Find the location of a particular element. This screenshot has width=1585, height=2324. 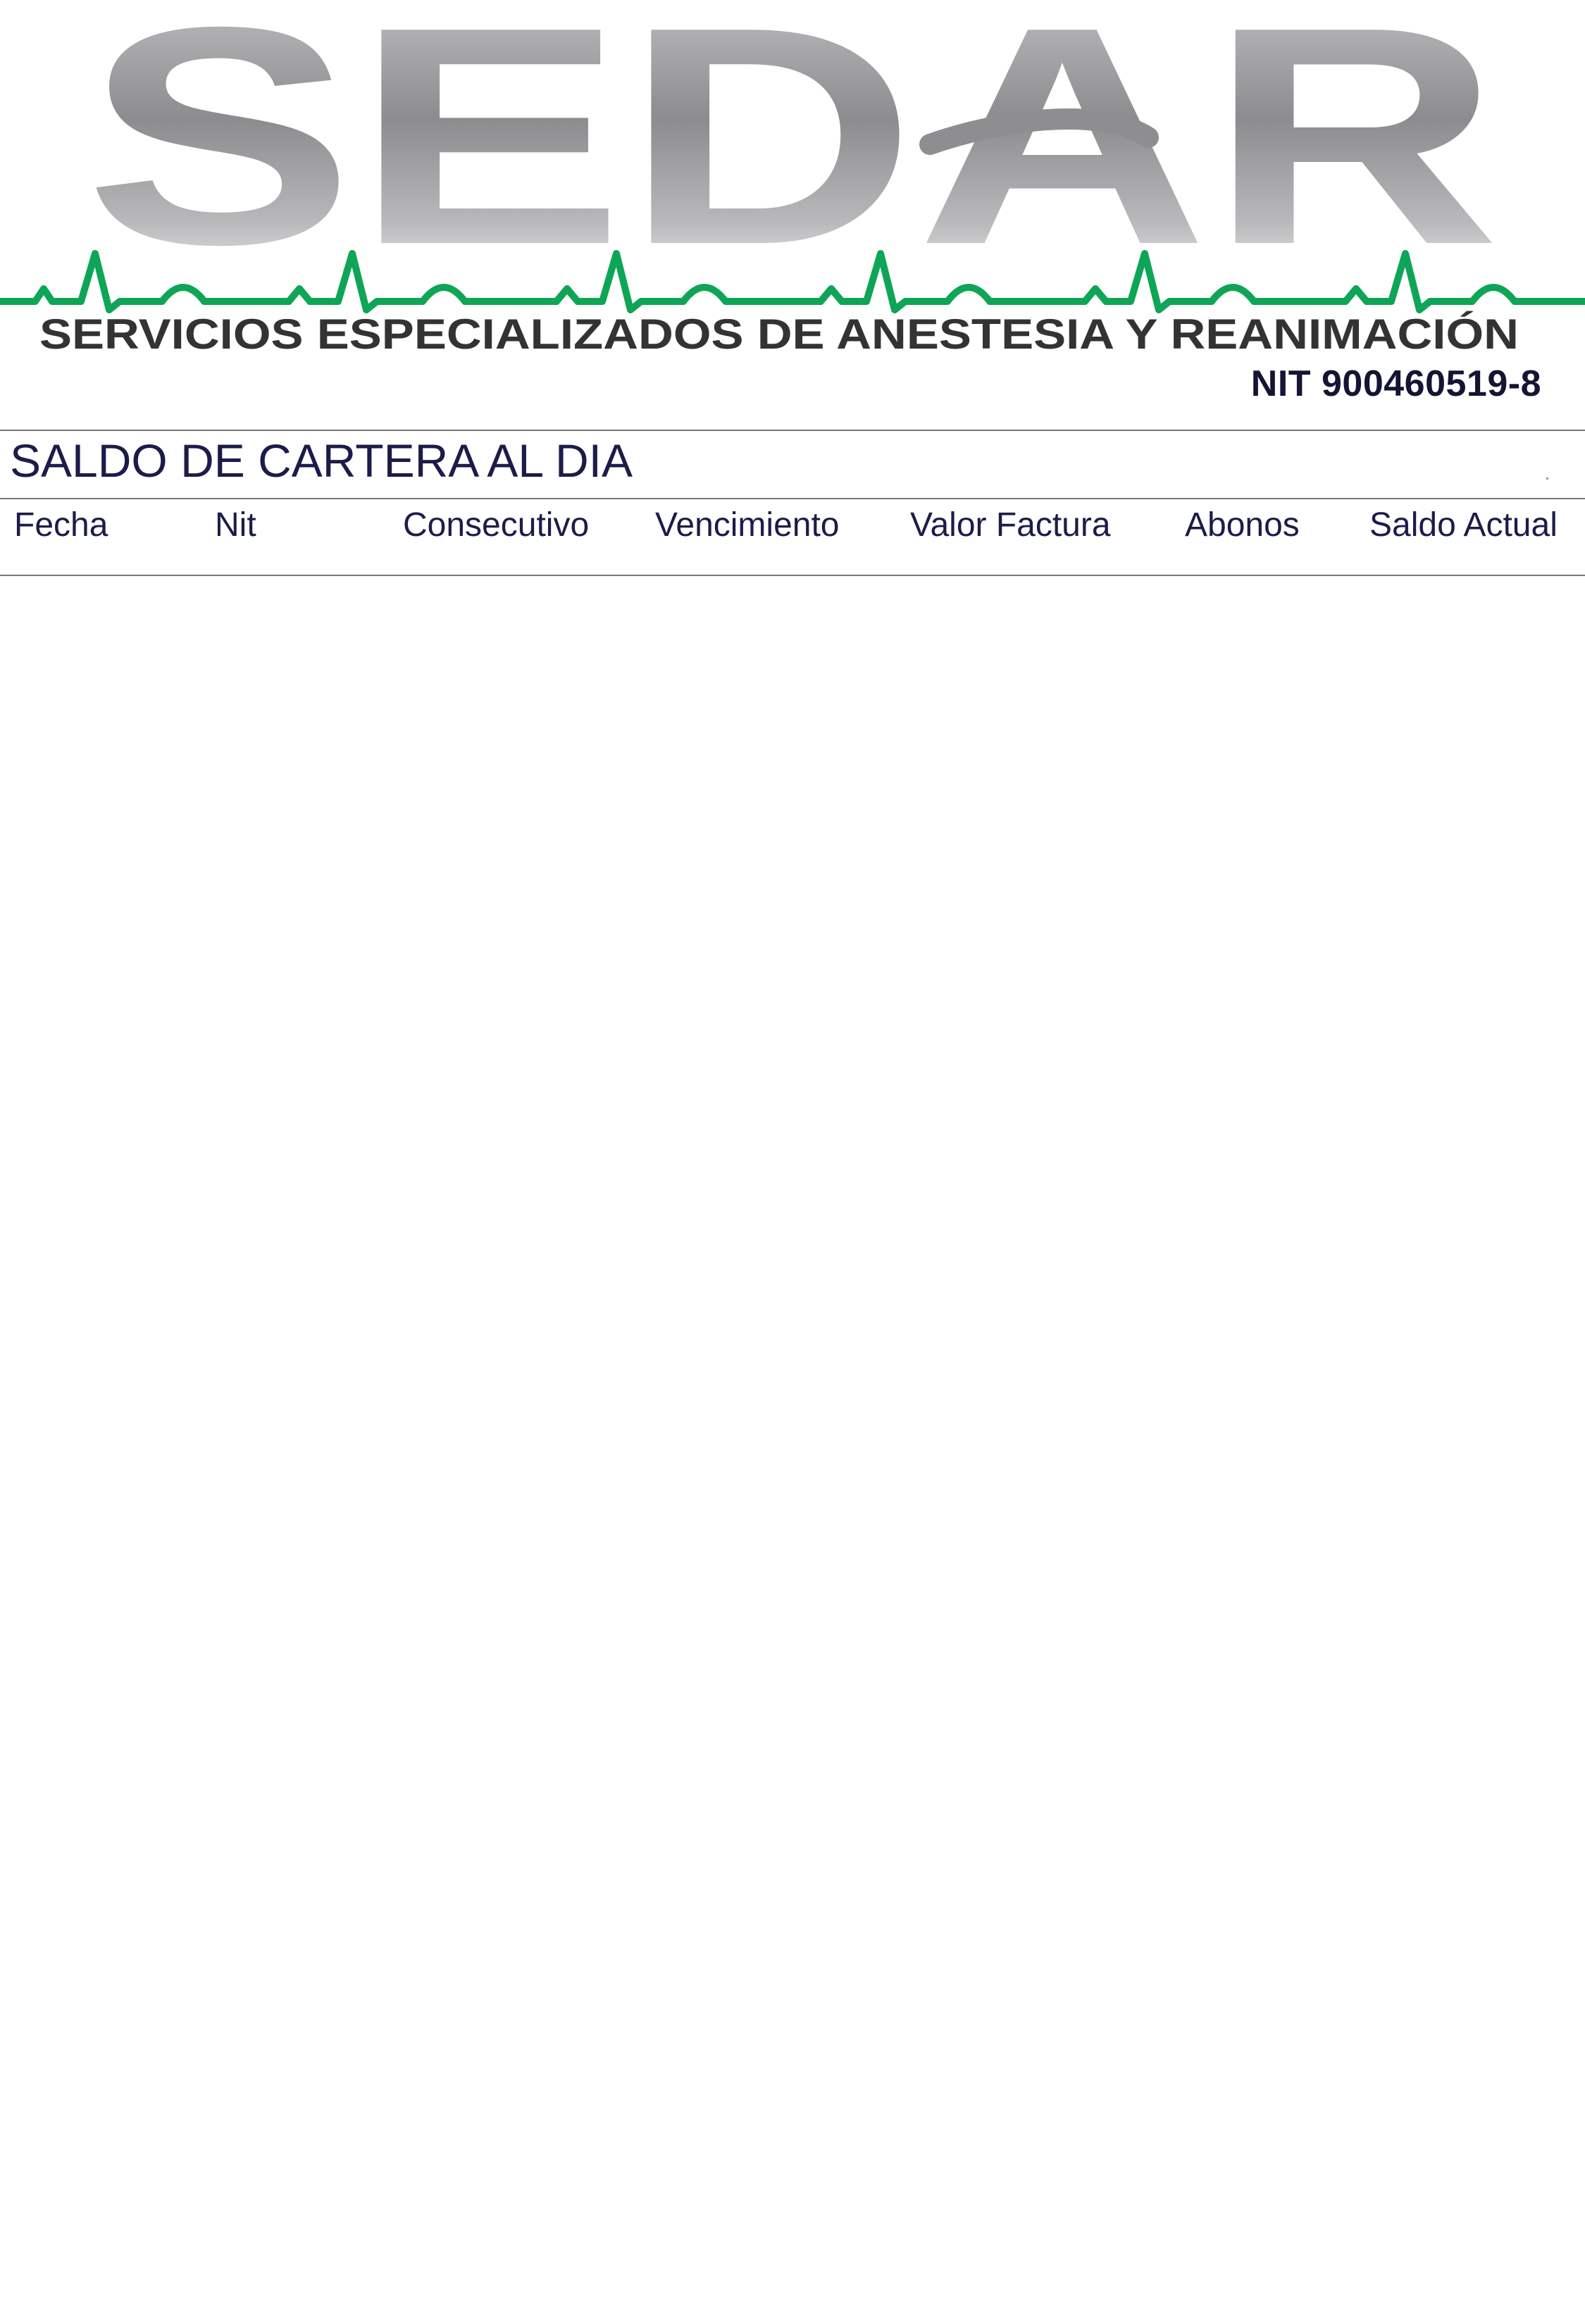

logo-wordmark: SEDAR is located at coordinates (792, 154).